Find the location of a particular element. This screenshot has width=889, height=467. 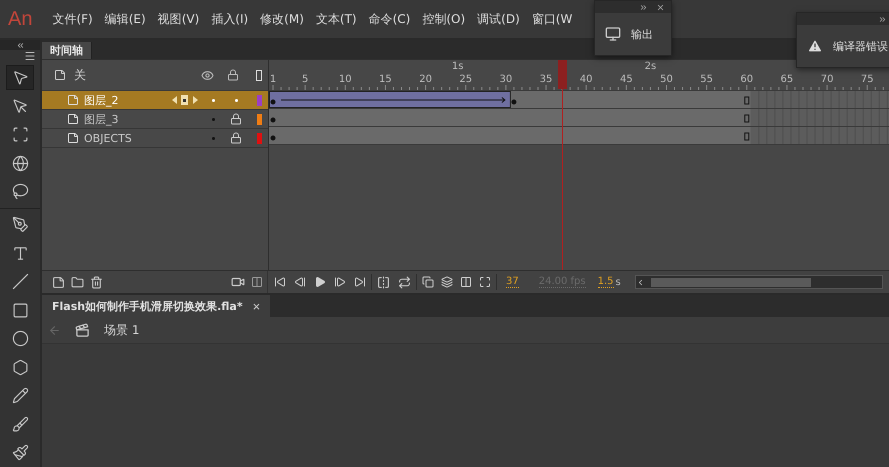

menu-item: 文件(F) is located at coordinates (72, 19).